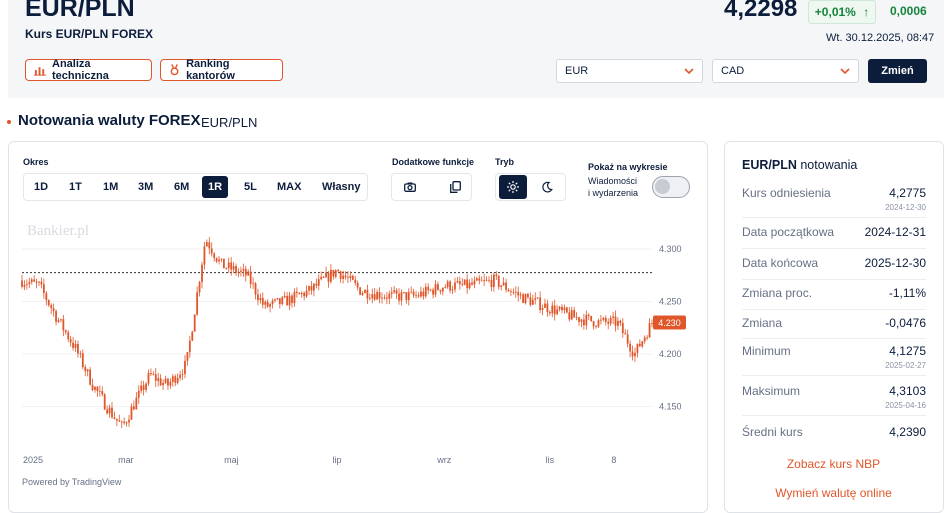  Describe the element at coordinates (145, 187) in the screenshot. I see `period-3m: 3M` at that location.